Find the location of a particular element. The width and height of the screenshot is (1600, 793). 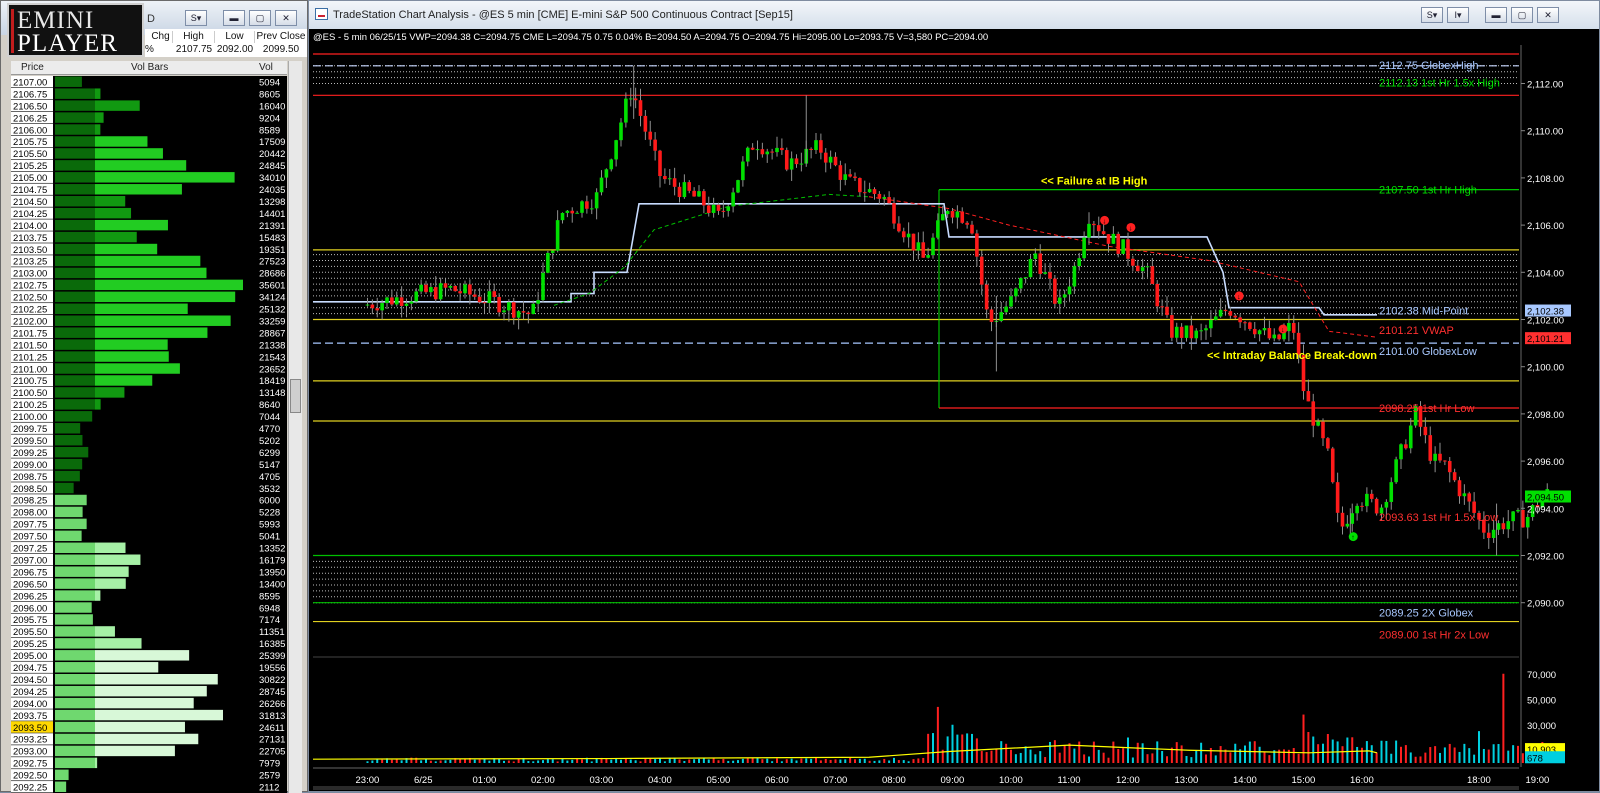

vol-cell: 34010 is located at coordinates (272, 178).